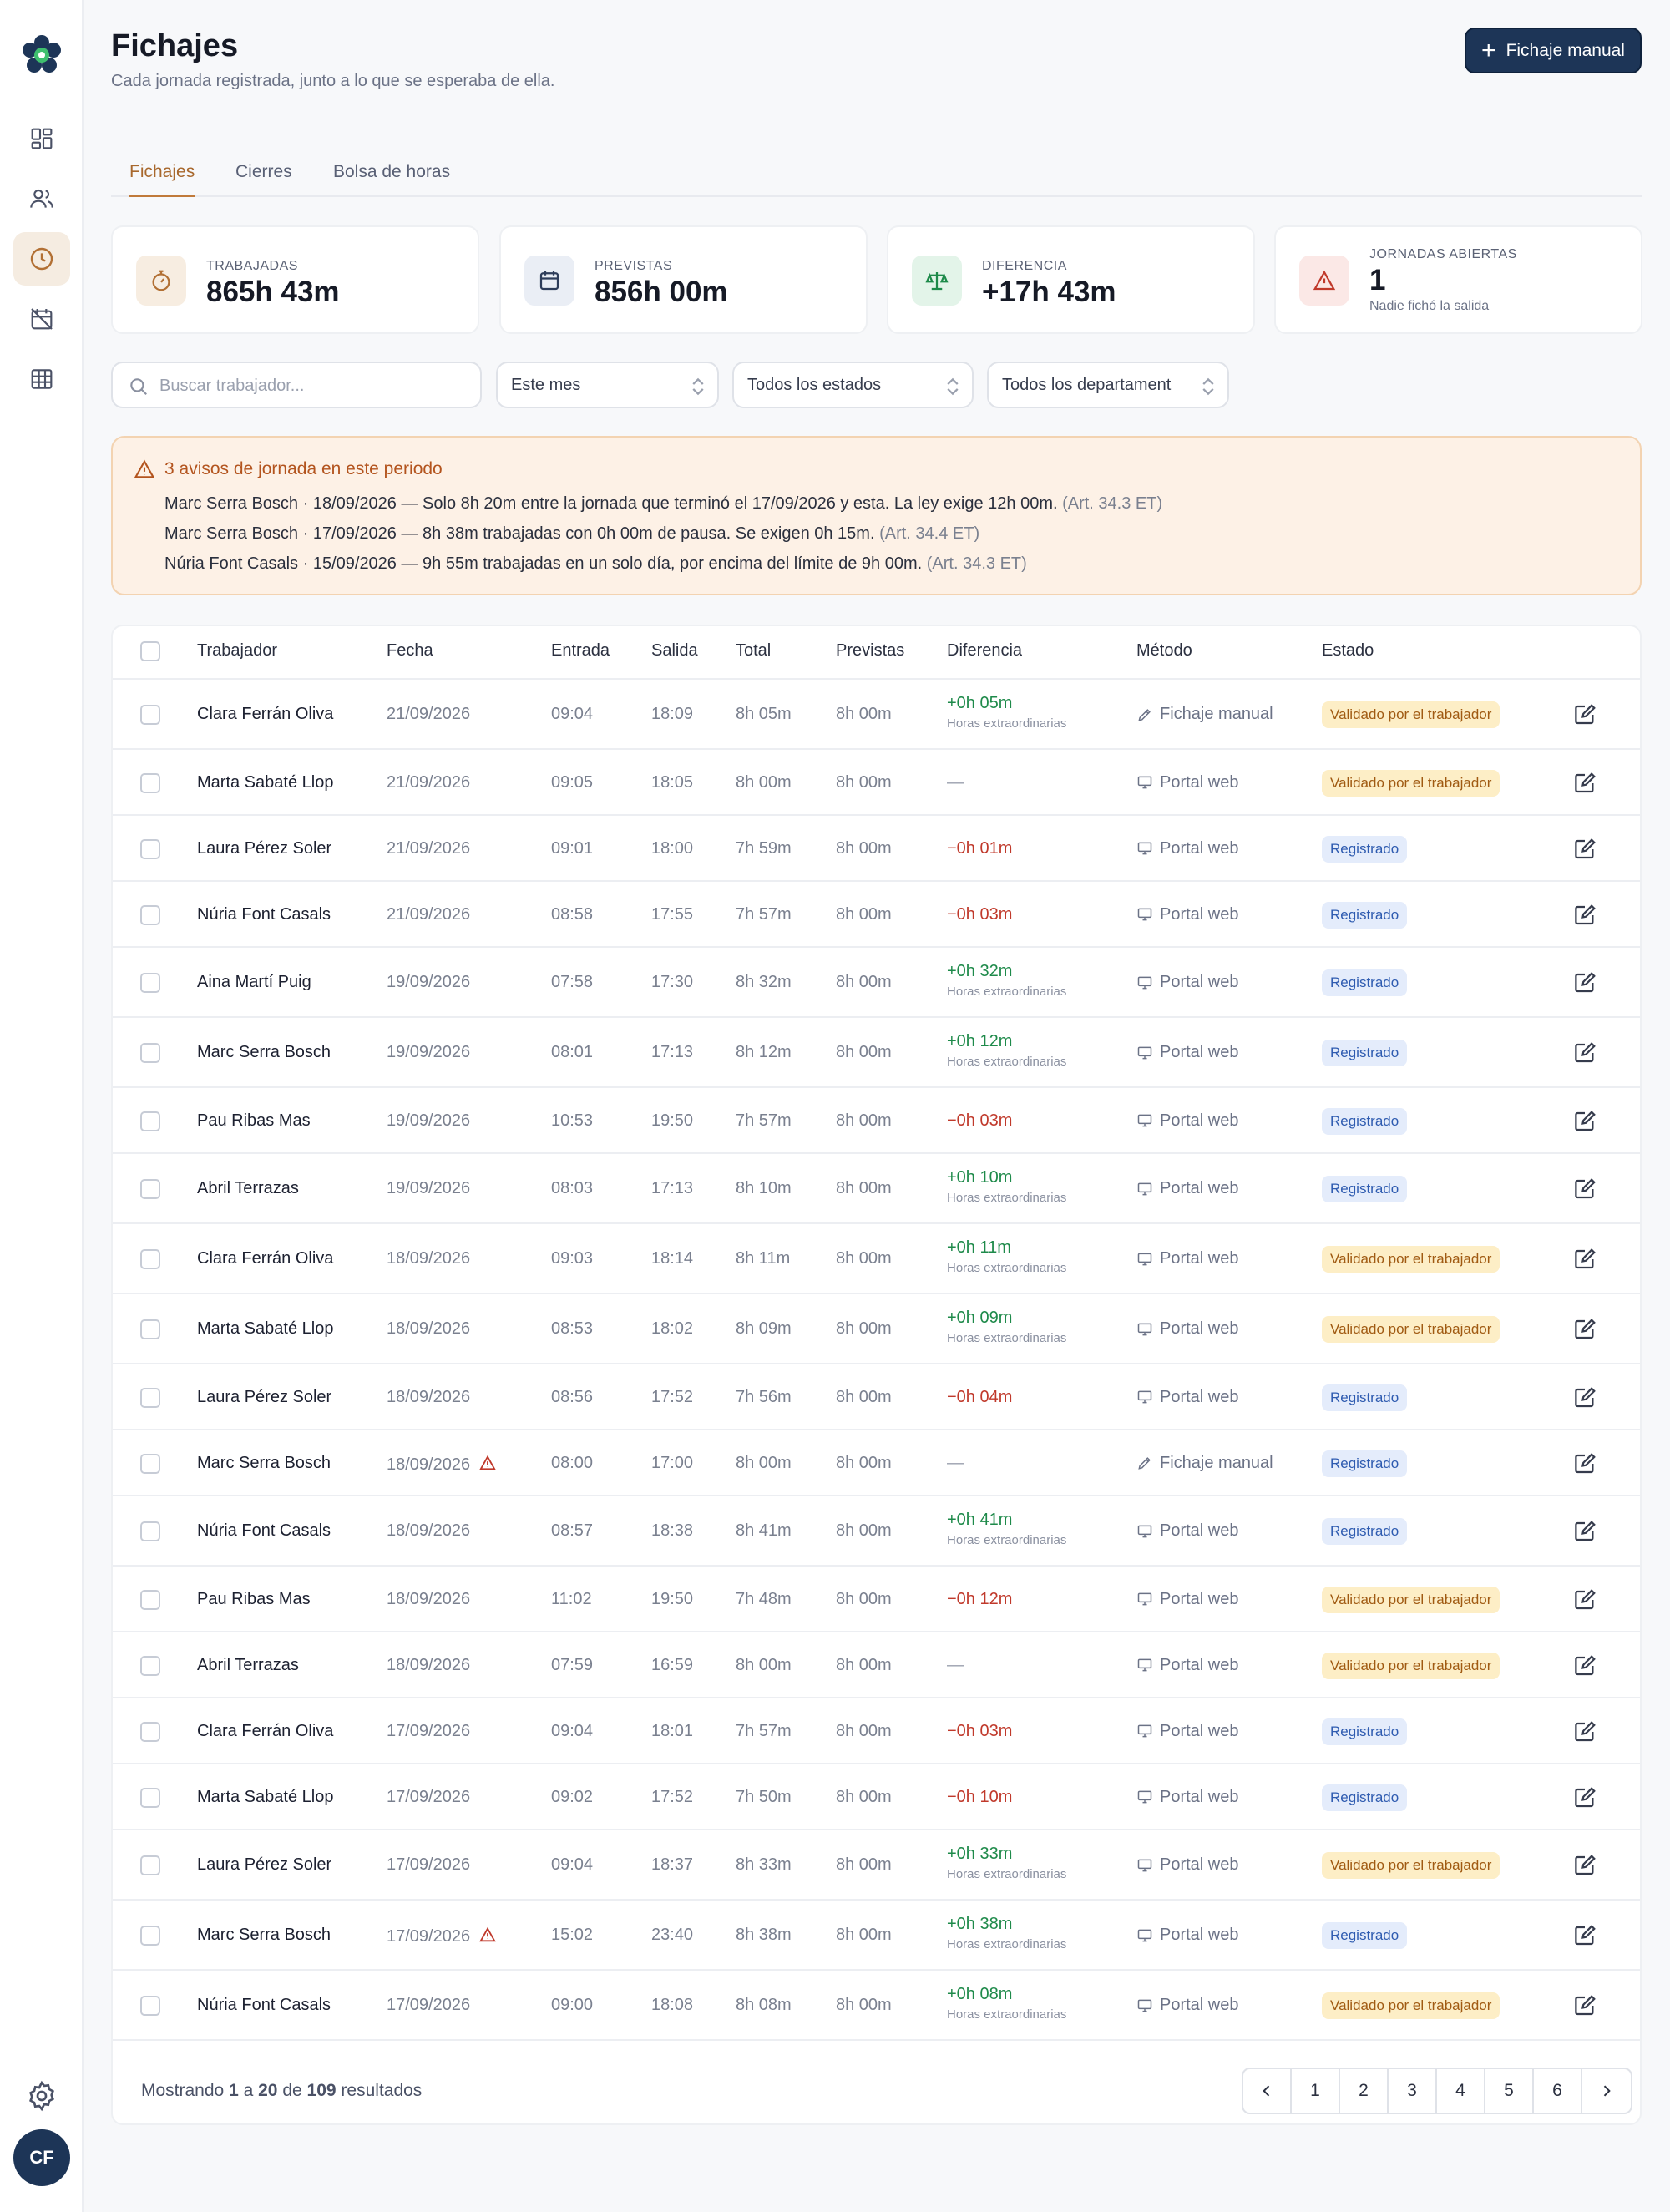 The image size is (1670, 2212). What do you see at coordinates (1267, 2091) in the screenshot?
I see `prev-page-button` at bounding box center [1267, 2091].